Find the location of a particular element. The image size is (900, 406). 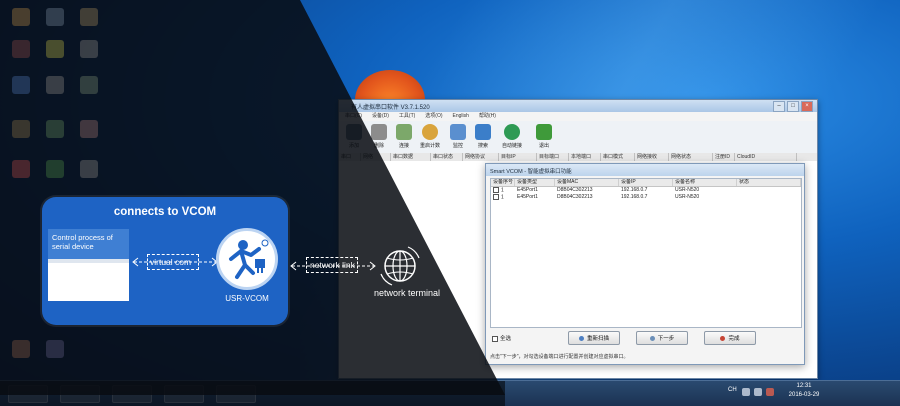

network-link-label: network link is located at coordinates (332, 265).